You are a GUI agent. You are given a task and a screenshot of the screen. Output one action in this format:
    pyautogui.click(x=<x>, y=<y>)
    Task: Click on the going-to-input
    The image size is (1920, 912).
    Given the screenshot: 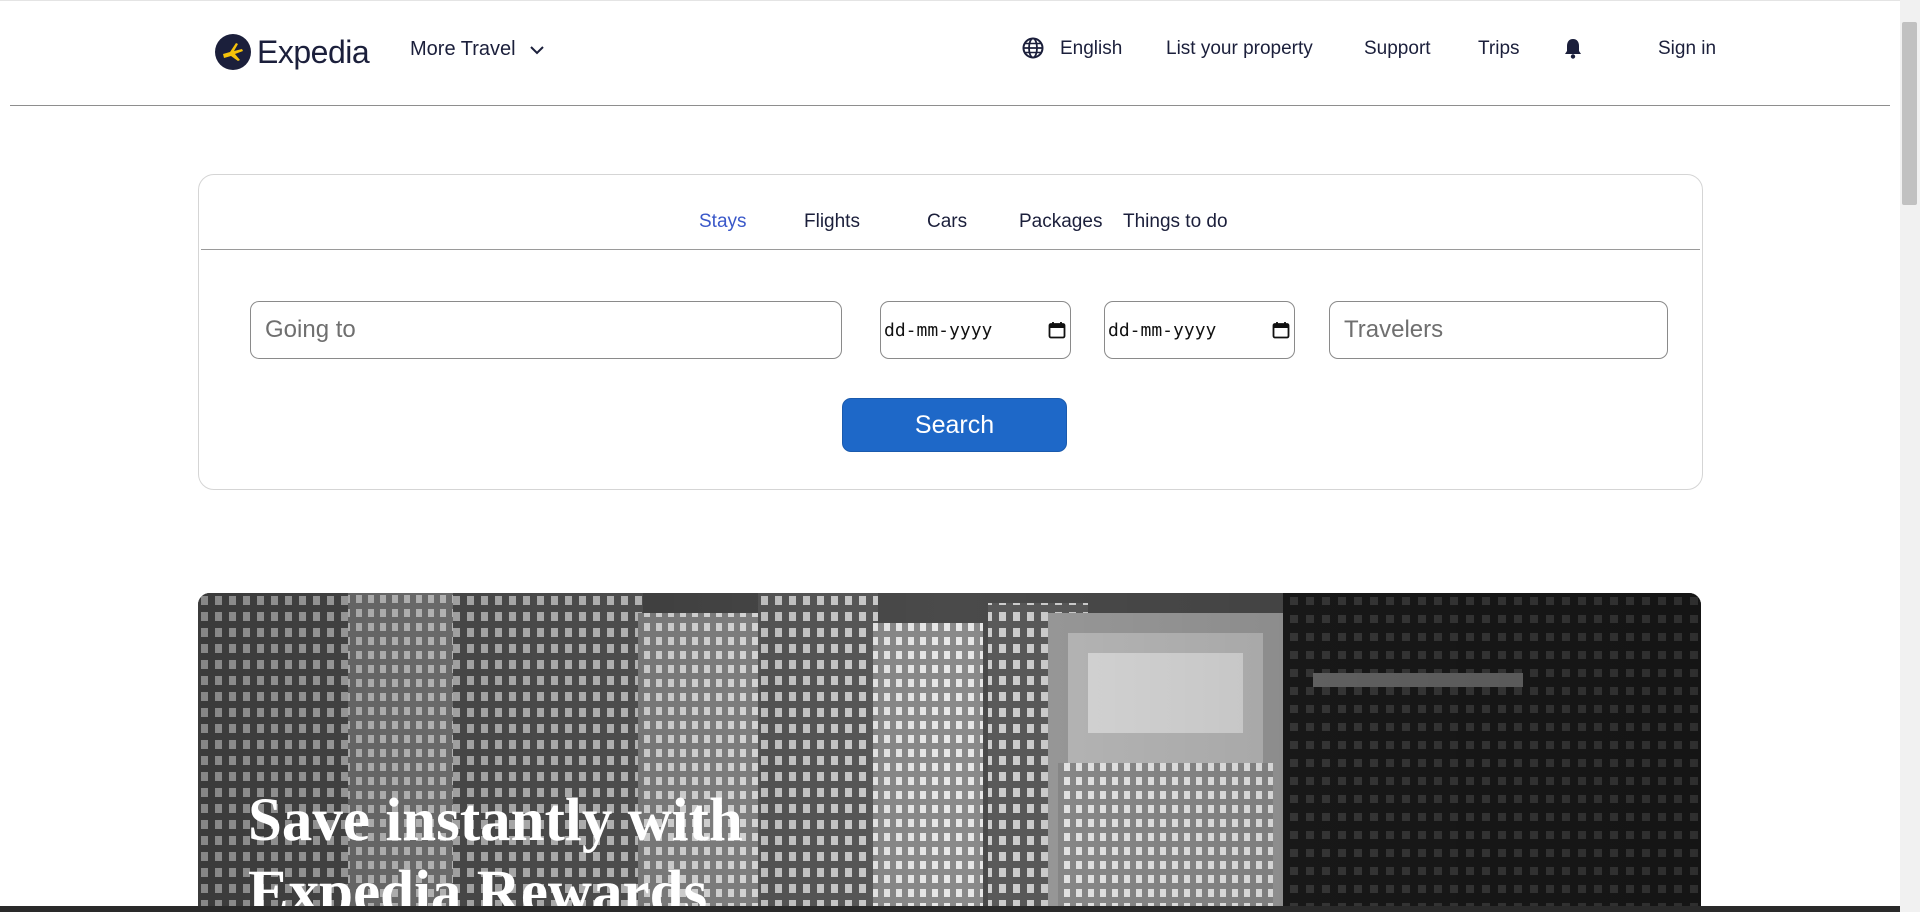 What is the action you would take?
    pyautogui.click(x=546, y=330)
    